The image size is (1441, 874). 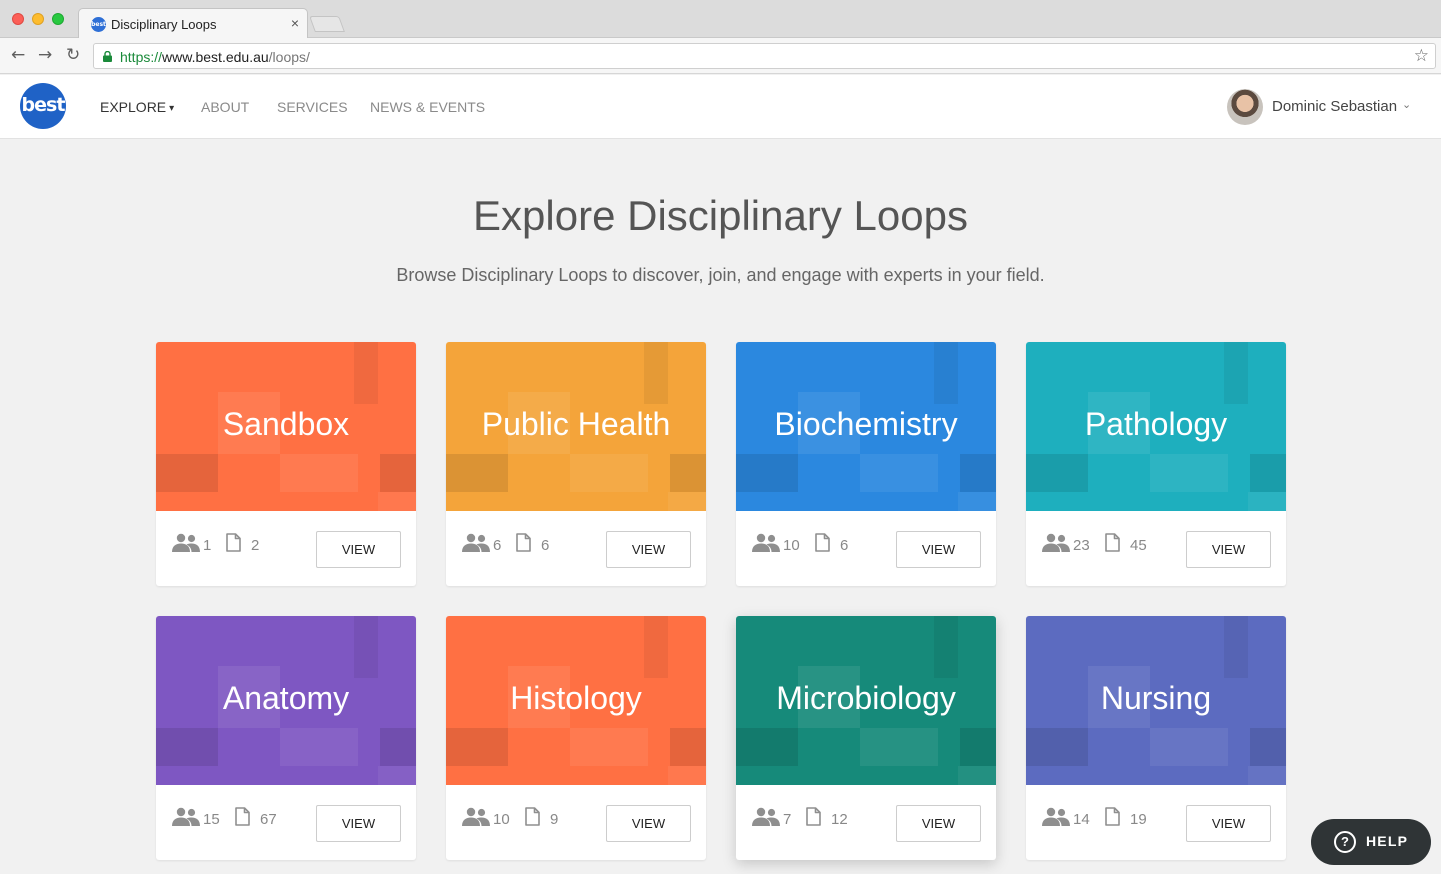 I want to click on loop-title: Public Health, so click(x=576, y=424).